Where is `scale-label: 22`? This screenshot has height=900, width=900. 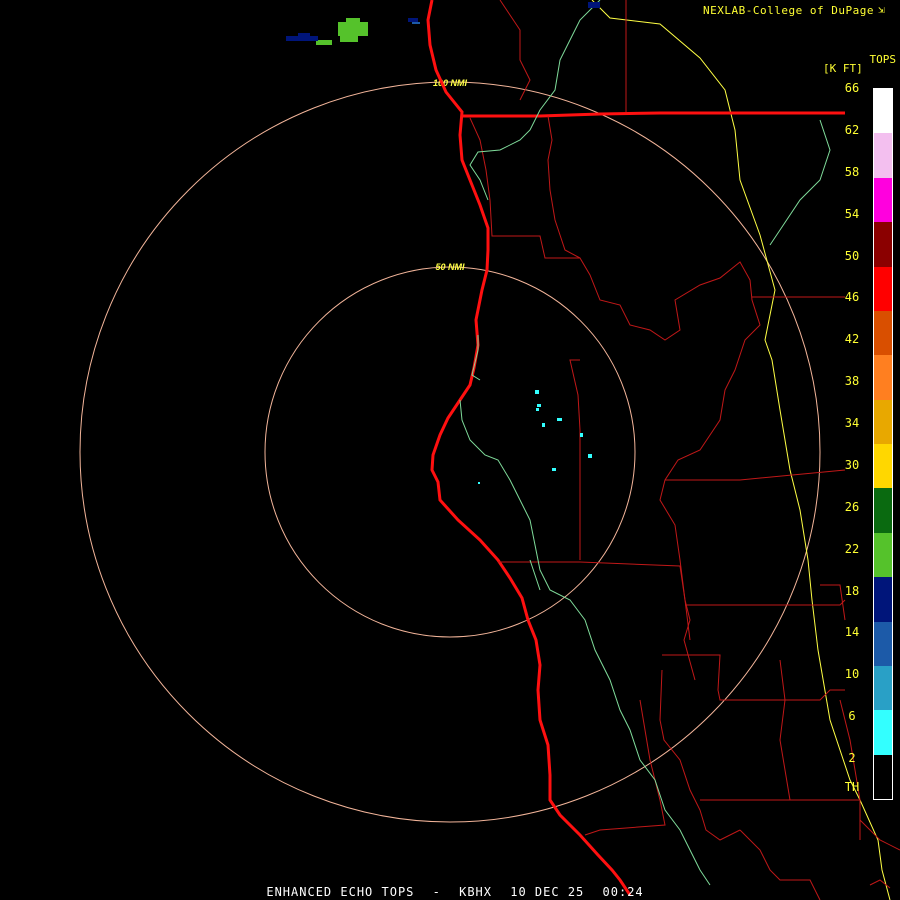 scale-label: 22 is located at coordinates (852, 548).